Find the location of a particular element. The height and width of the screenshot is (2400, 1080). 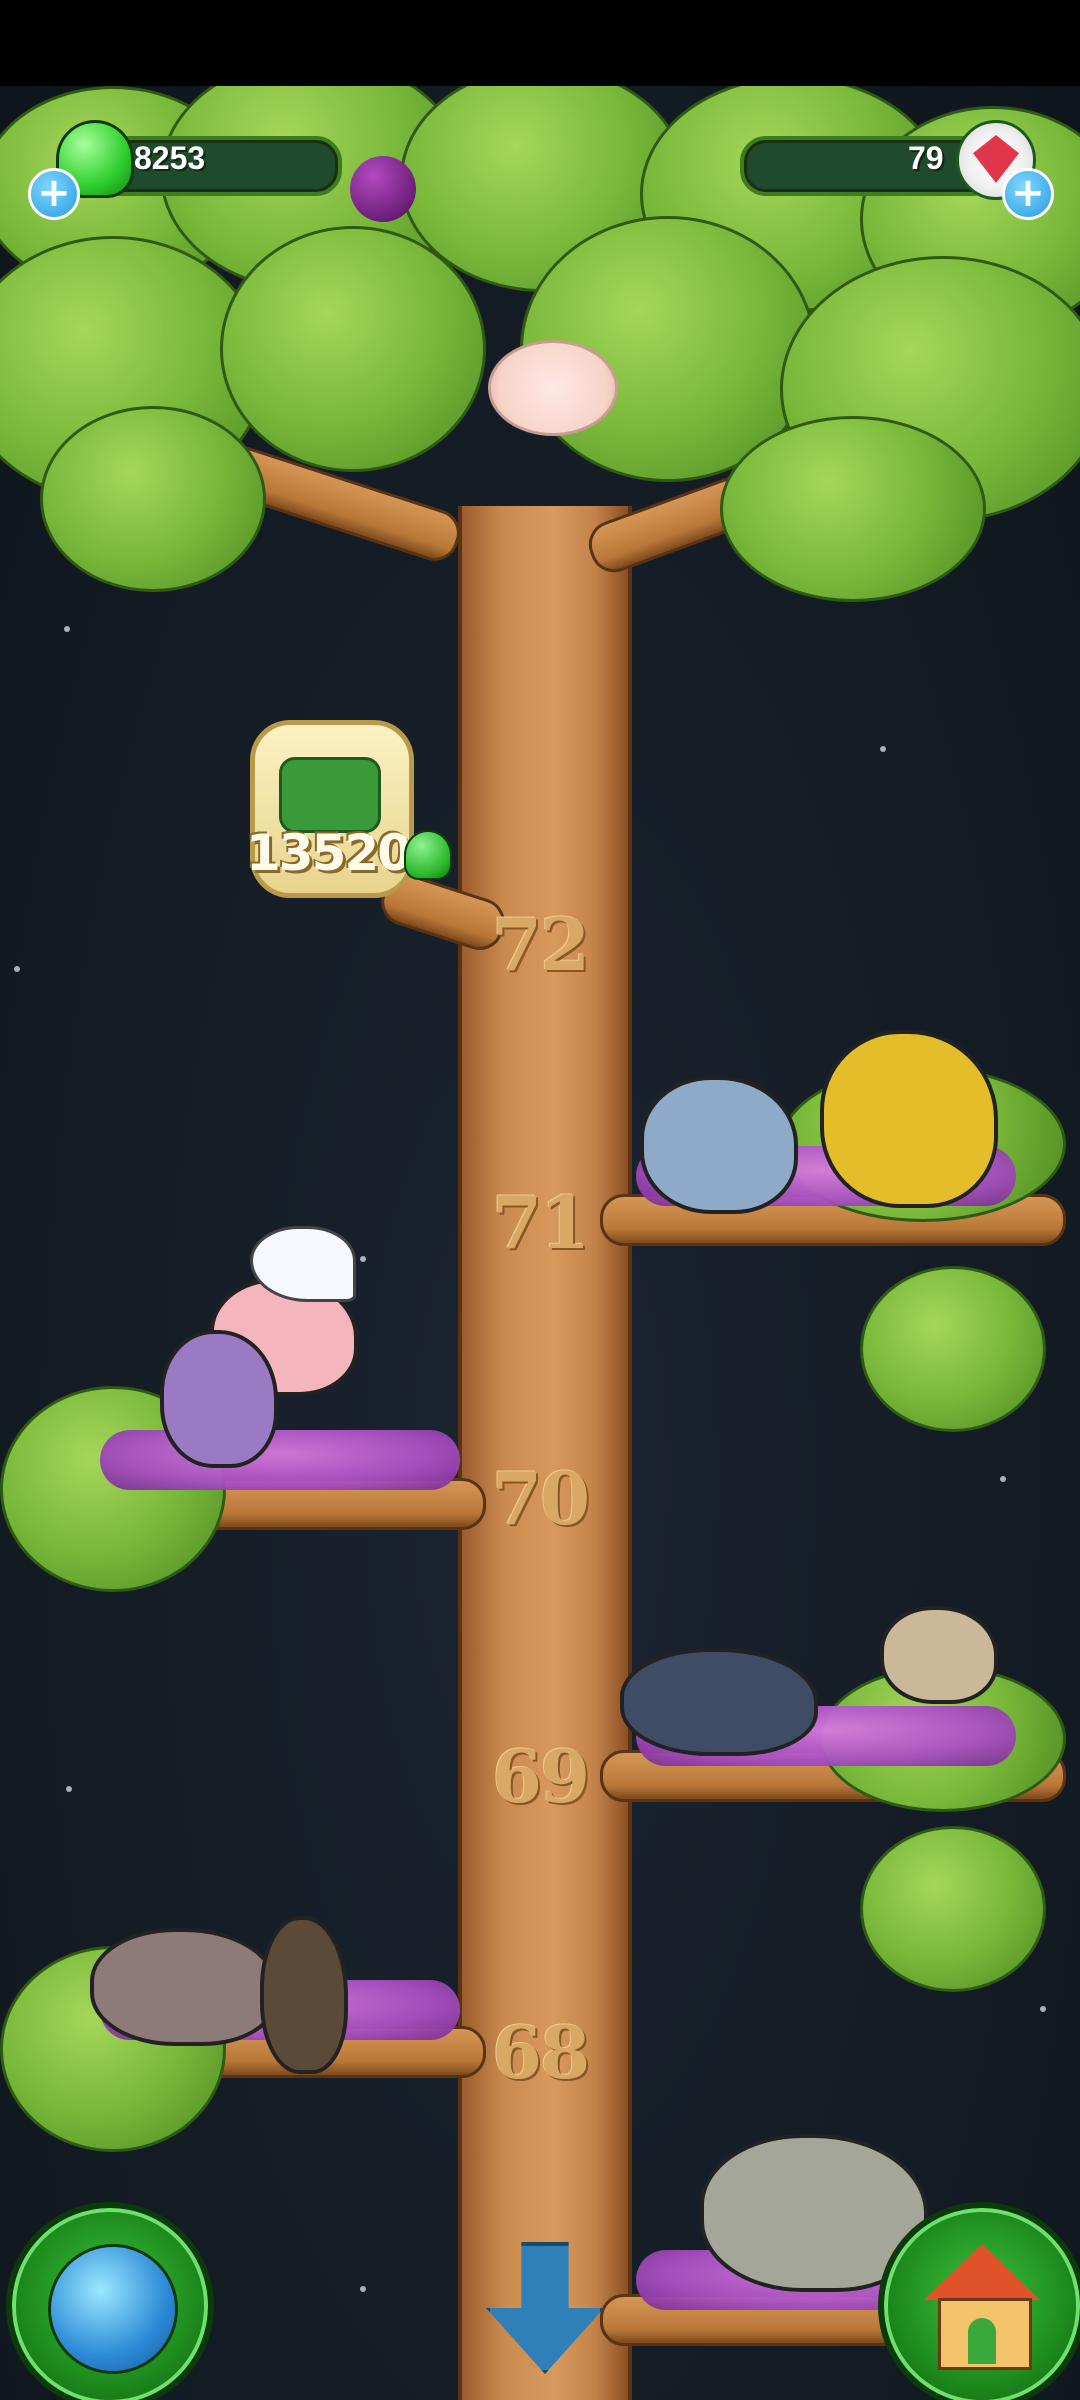

griffin-creature is located at coordinates (909, 1119).